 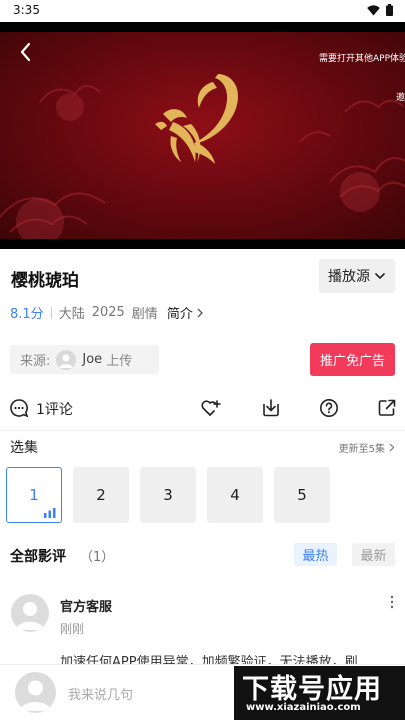 I want to click on section-divider, so click(x=202, y=430).